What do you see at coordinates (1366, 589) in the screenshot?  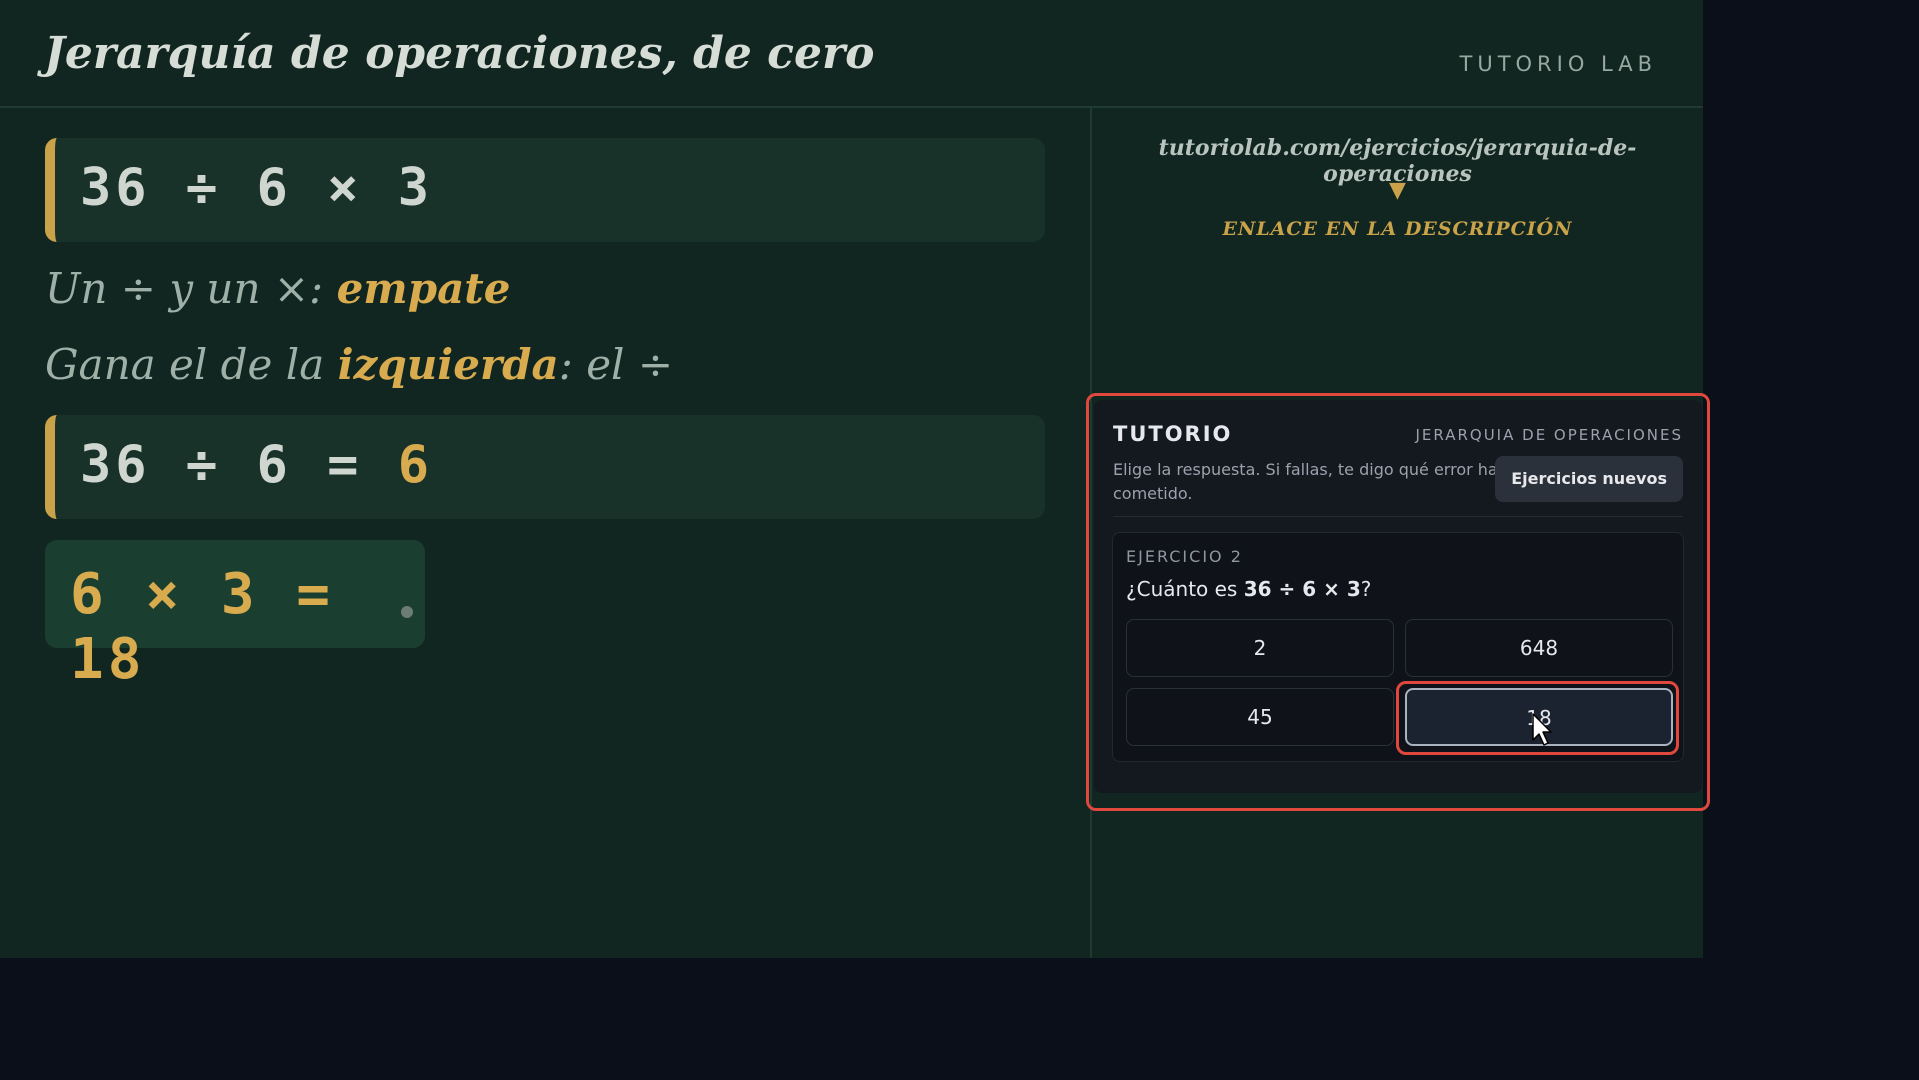 I see `question-suffix: ?` at bounding box center [1366, 589].